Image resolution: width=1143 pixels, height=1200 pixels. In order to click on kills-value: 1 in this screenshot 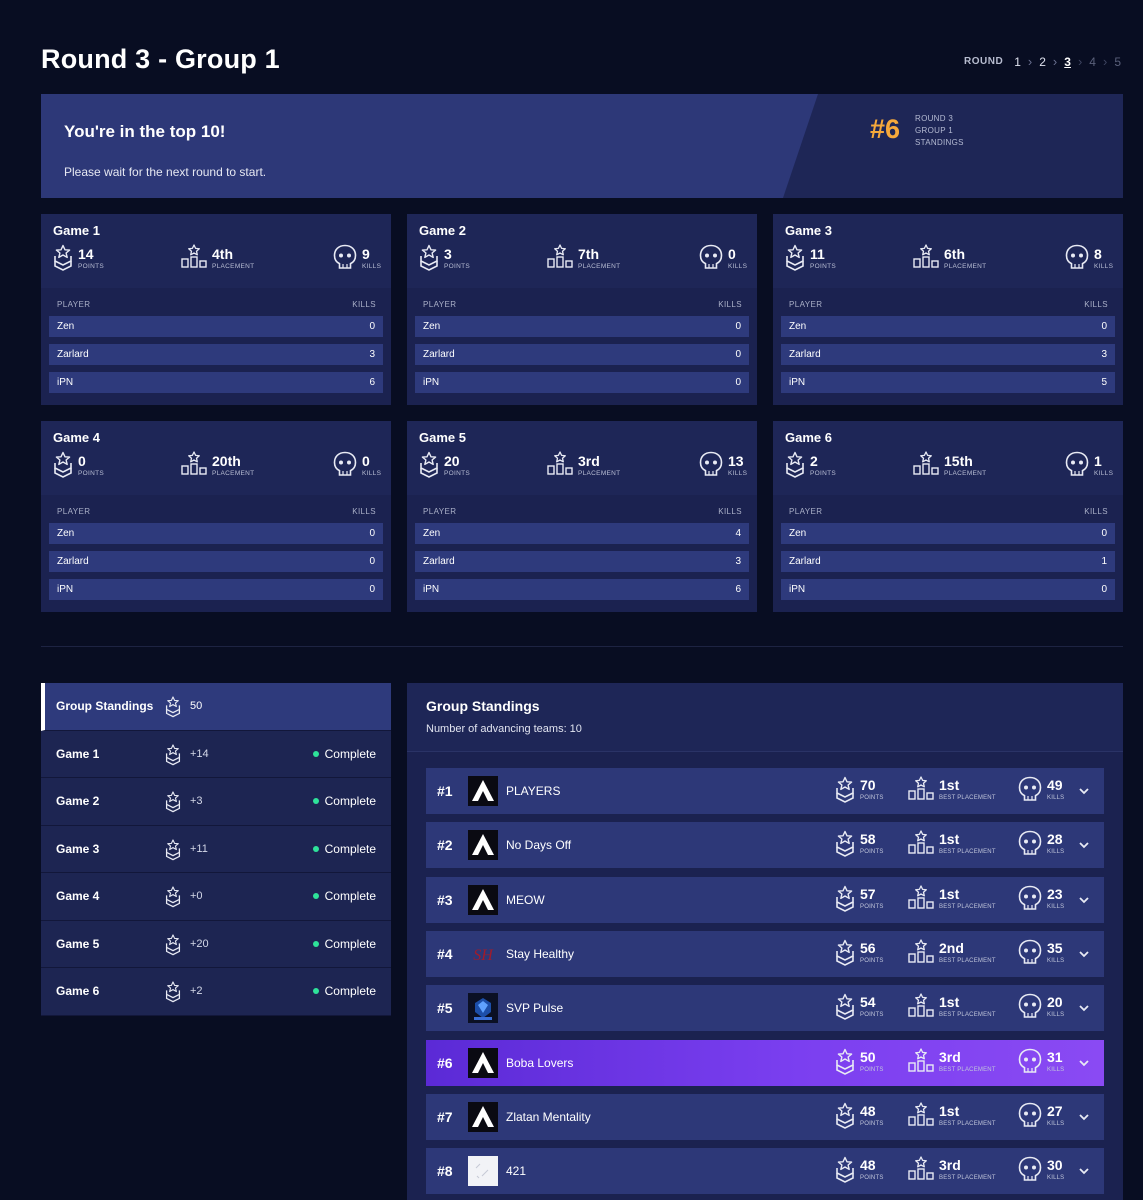, I will do `click(1098, 461)`.